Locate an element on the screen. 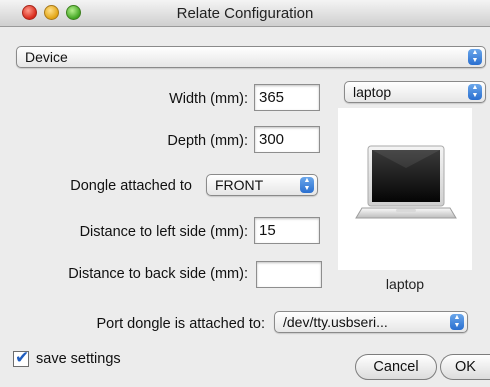  depth-label: Depth (mm): is located at coordinates (207, 141).